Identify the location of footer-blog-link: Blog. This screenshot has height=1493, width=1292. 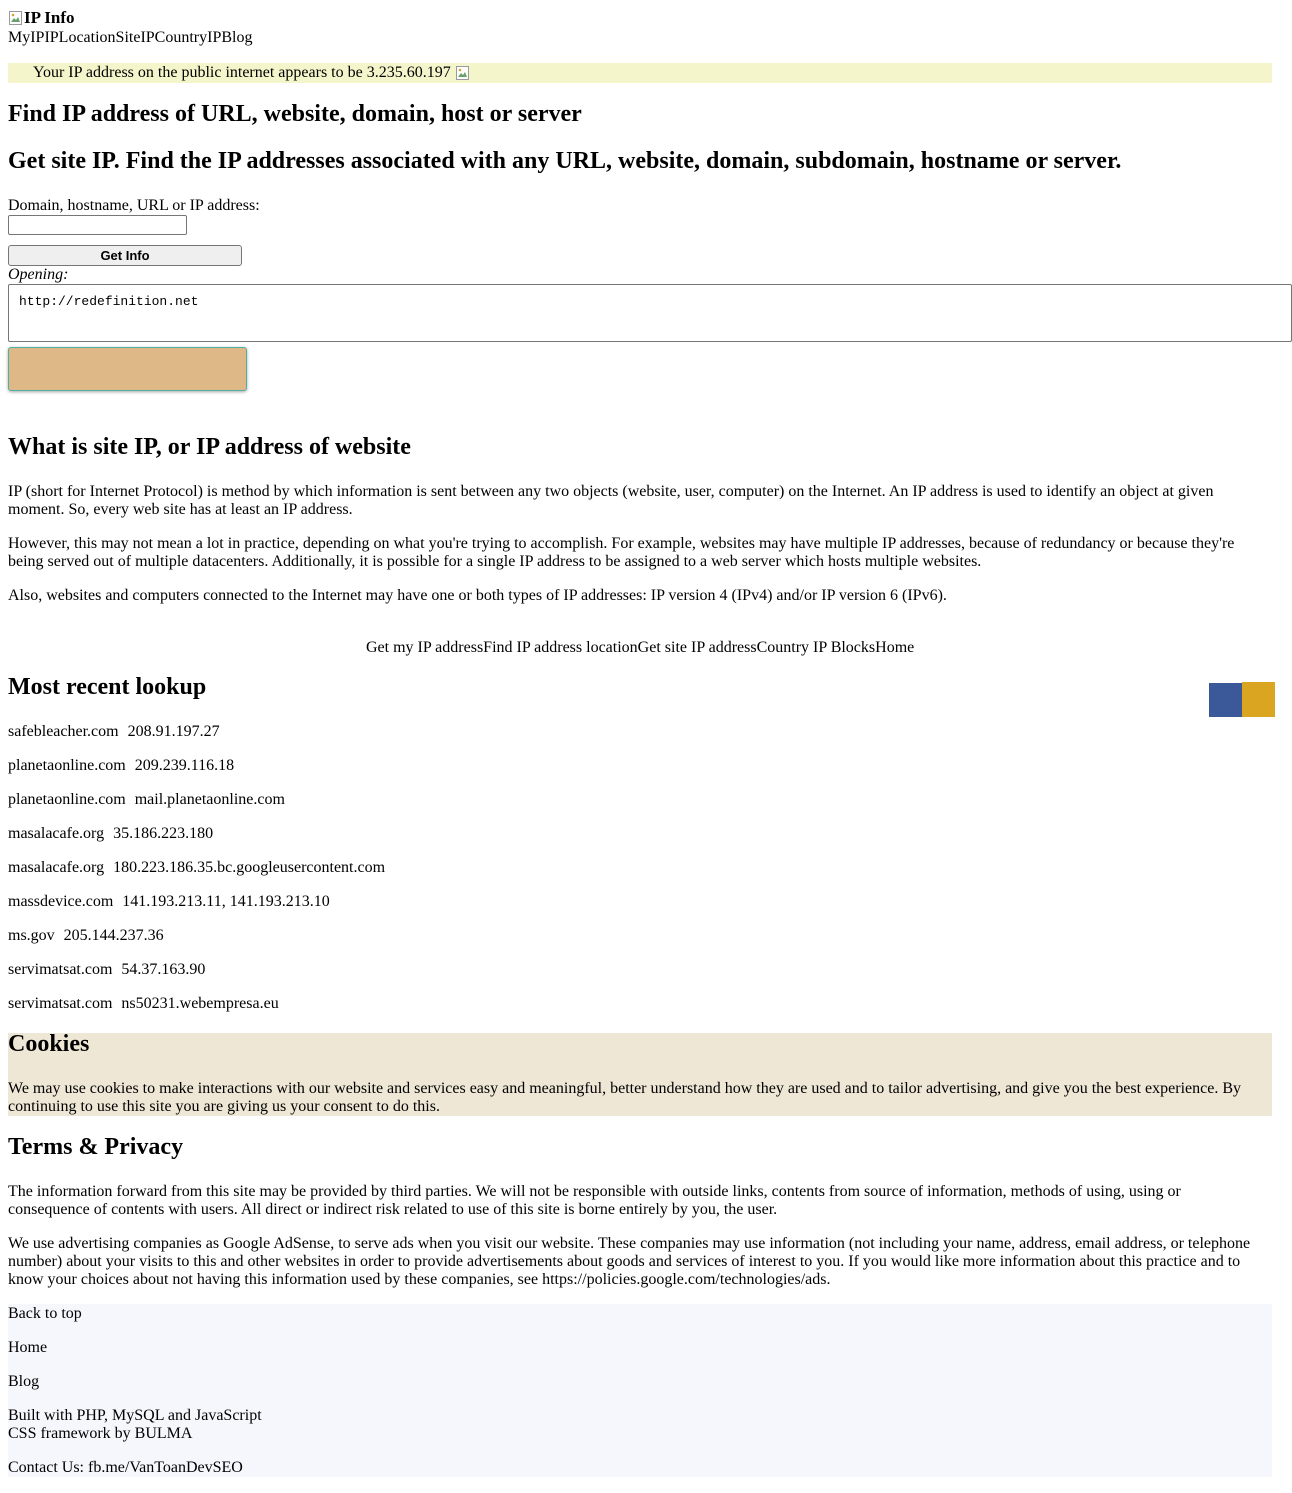
(23, 1382).